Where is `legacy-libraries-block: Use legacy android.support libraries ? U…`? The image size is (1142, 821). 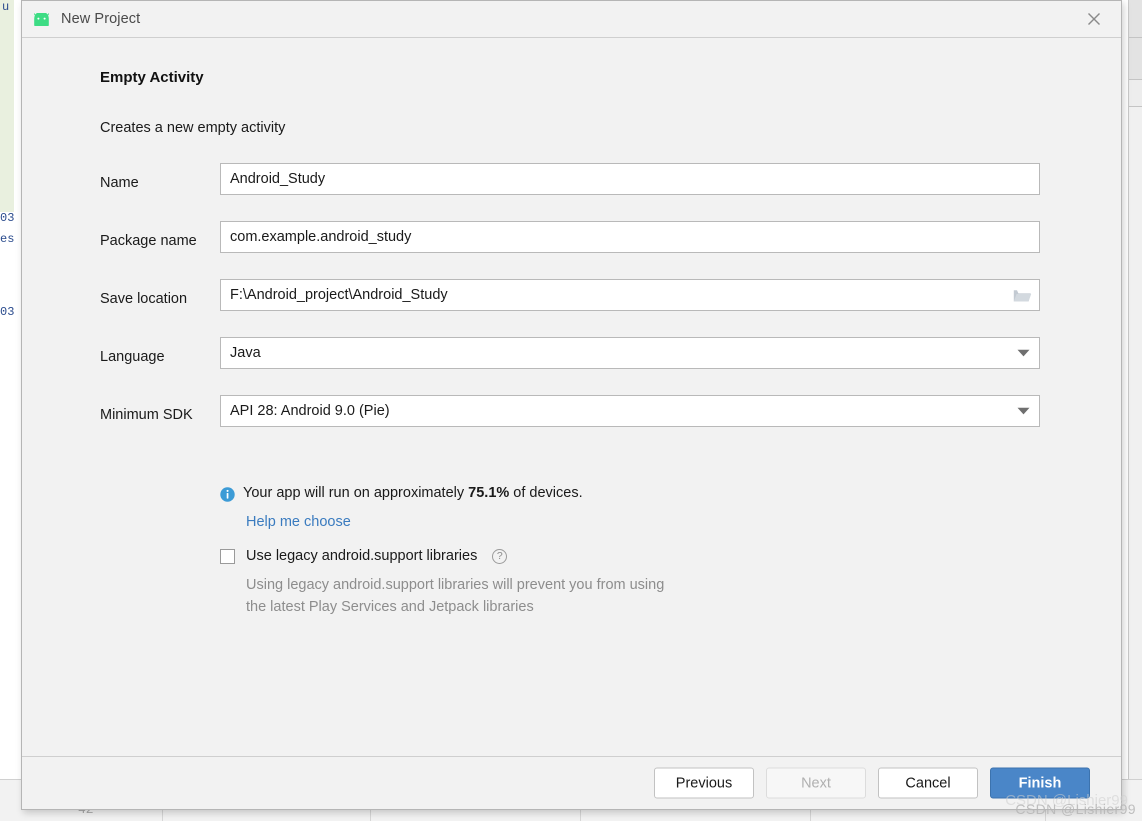
legacy-libraries-block: Use legacy android.support libraries ? U… is located at coordinates (442, 583).